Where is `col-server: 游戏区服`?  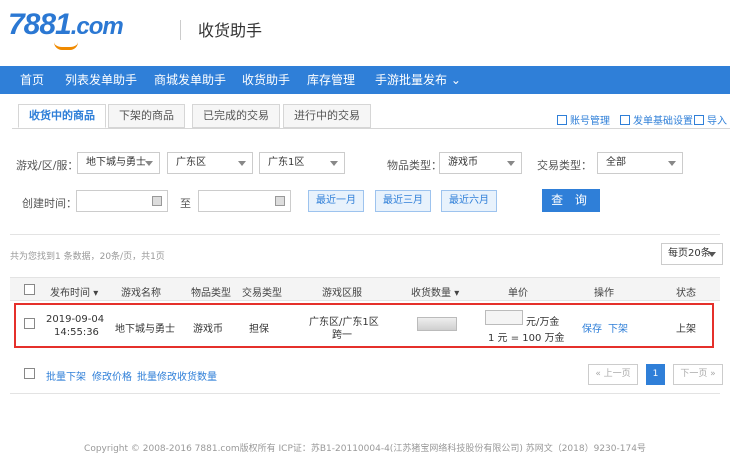
col-server: 游戏区服 is located at coordinates (342, 293).